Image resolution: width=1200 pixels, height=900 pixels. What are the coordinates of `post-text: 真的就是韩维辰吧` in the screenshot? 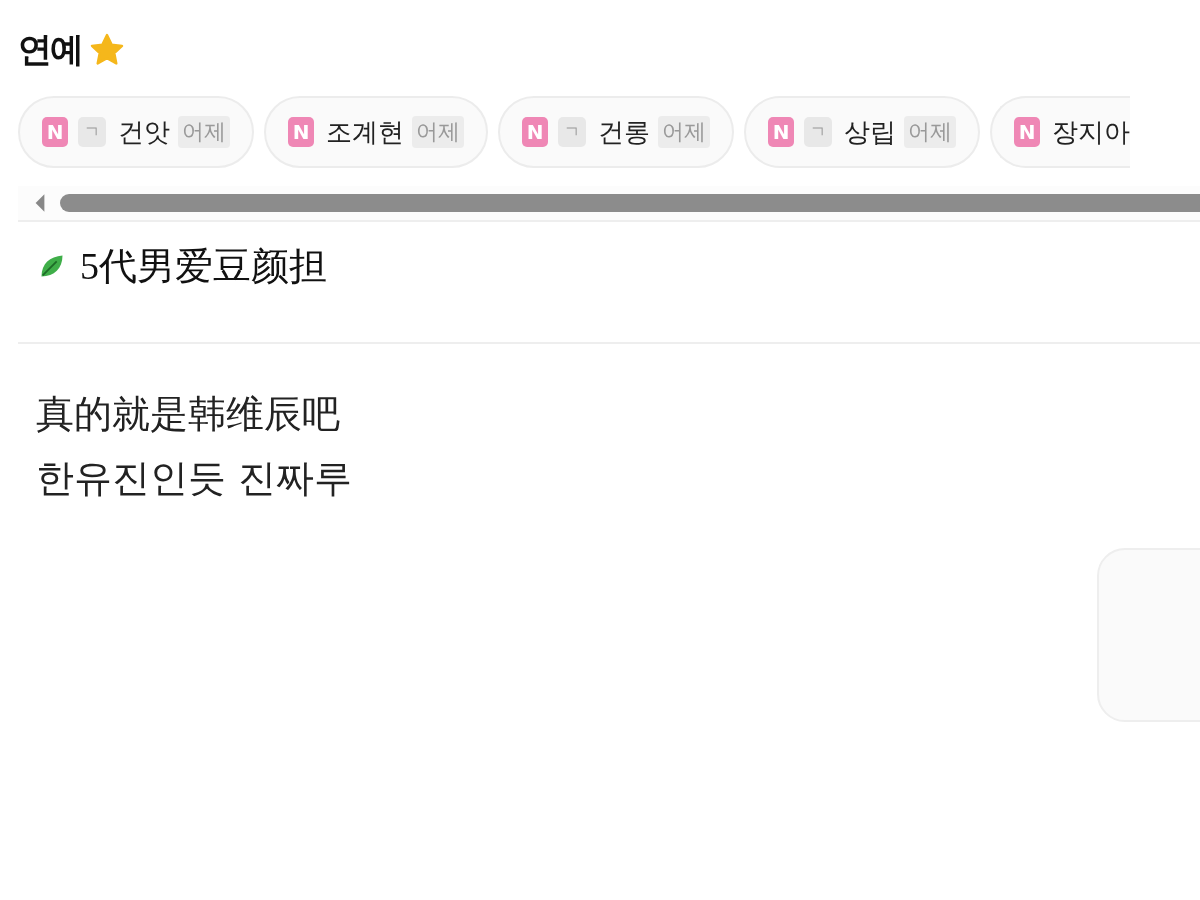 It's located at (188, 414).